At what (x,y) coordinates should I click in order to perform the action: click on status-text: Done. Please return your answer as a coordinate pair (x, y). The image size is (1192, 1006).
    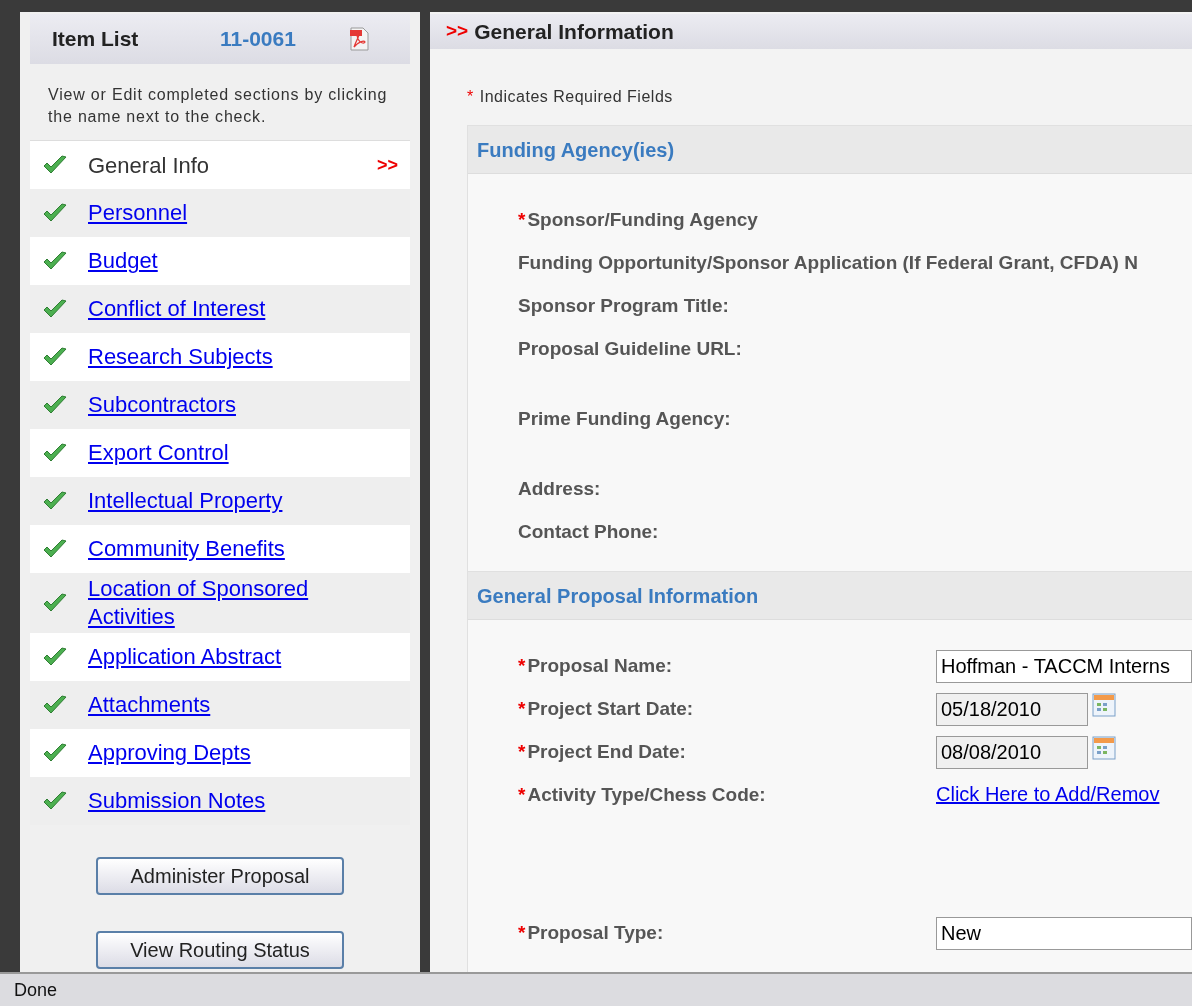
    Looking at the image, I should click on (36, 990).